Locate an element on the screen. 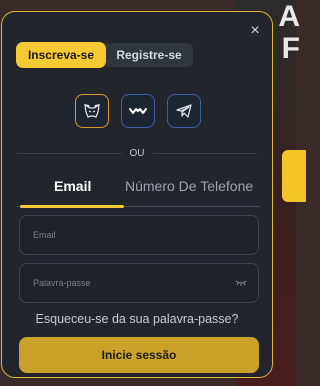 This screenshot has width=320, height=386. or-label: OU is located at coordinates (137, 153).